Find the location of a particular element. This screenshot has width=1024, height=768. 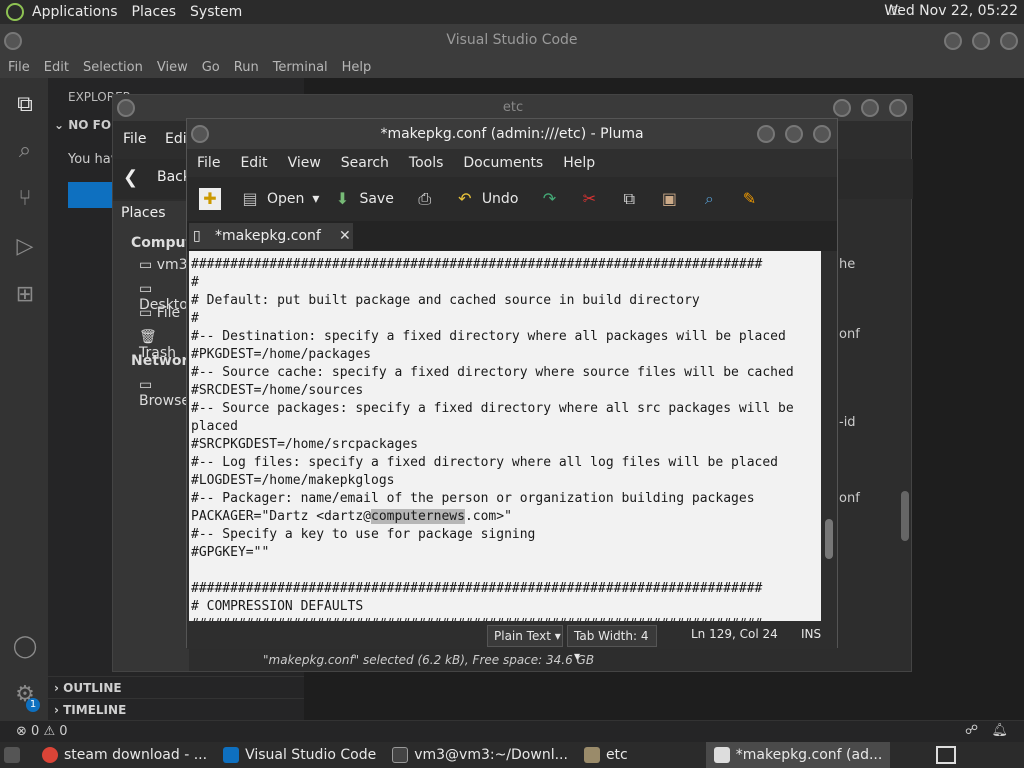

language-dropdown: Plain Text ▾ is located at coordinates (525, 636).